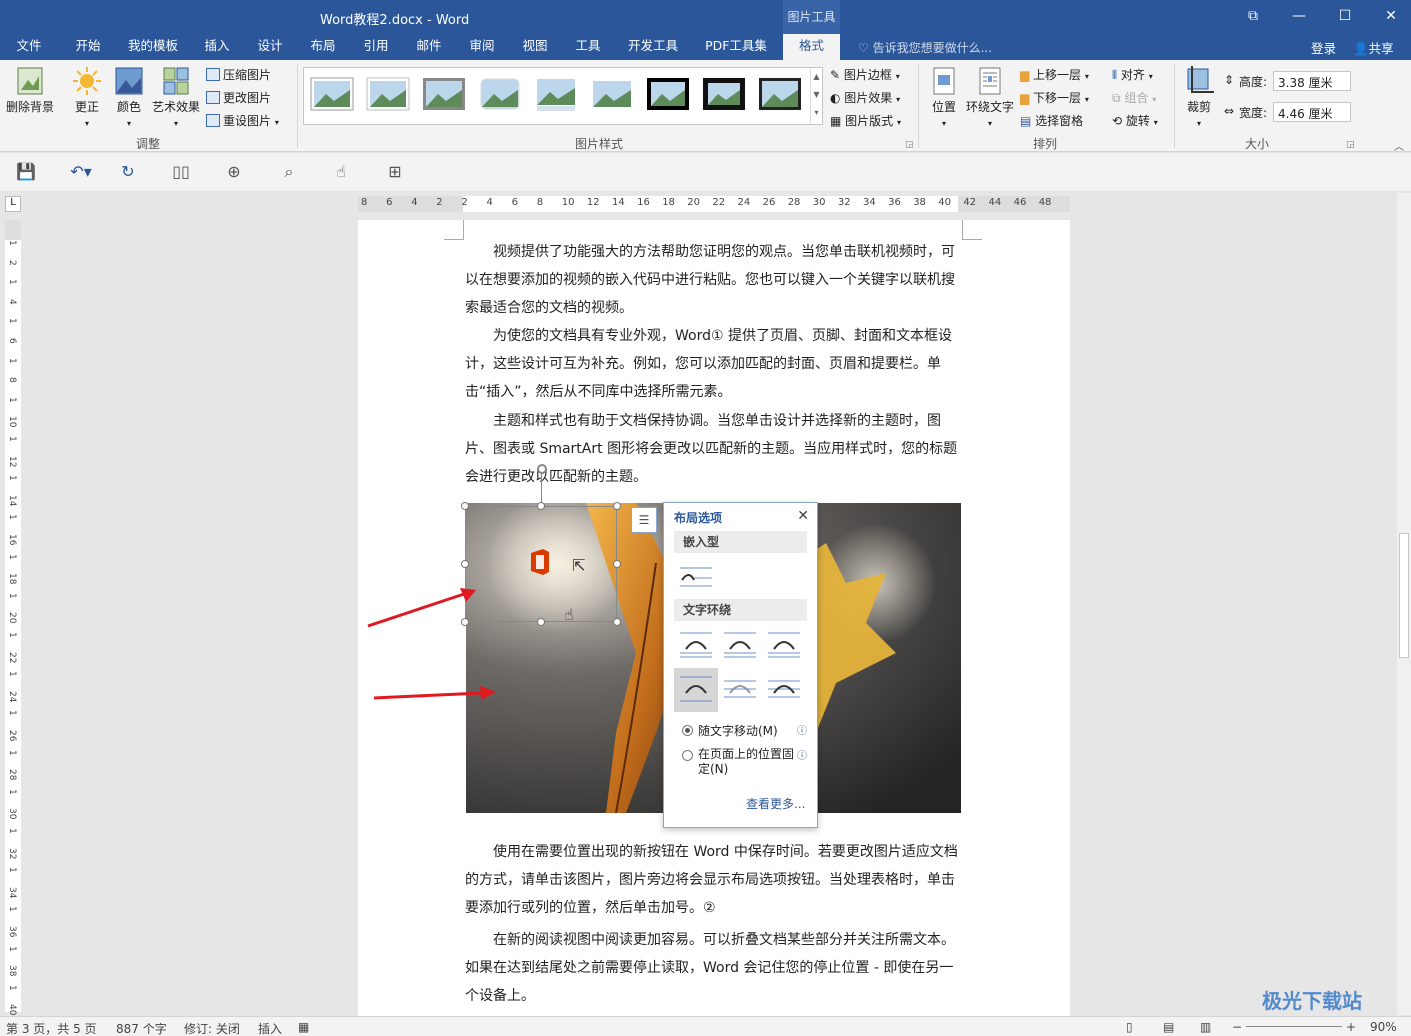 The height and width of the screenshot is (1036, 1411). What do you see at coordinates (588, 47) in the screenshot?
I see `tab-tools: 工具` at bounding box center [588, 47].